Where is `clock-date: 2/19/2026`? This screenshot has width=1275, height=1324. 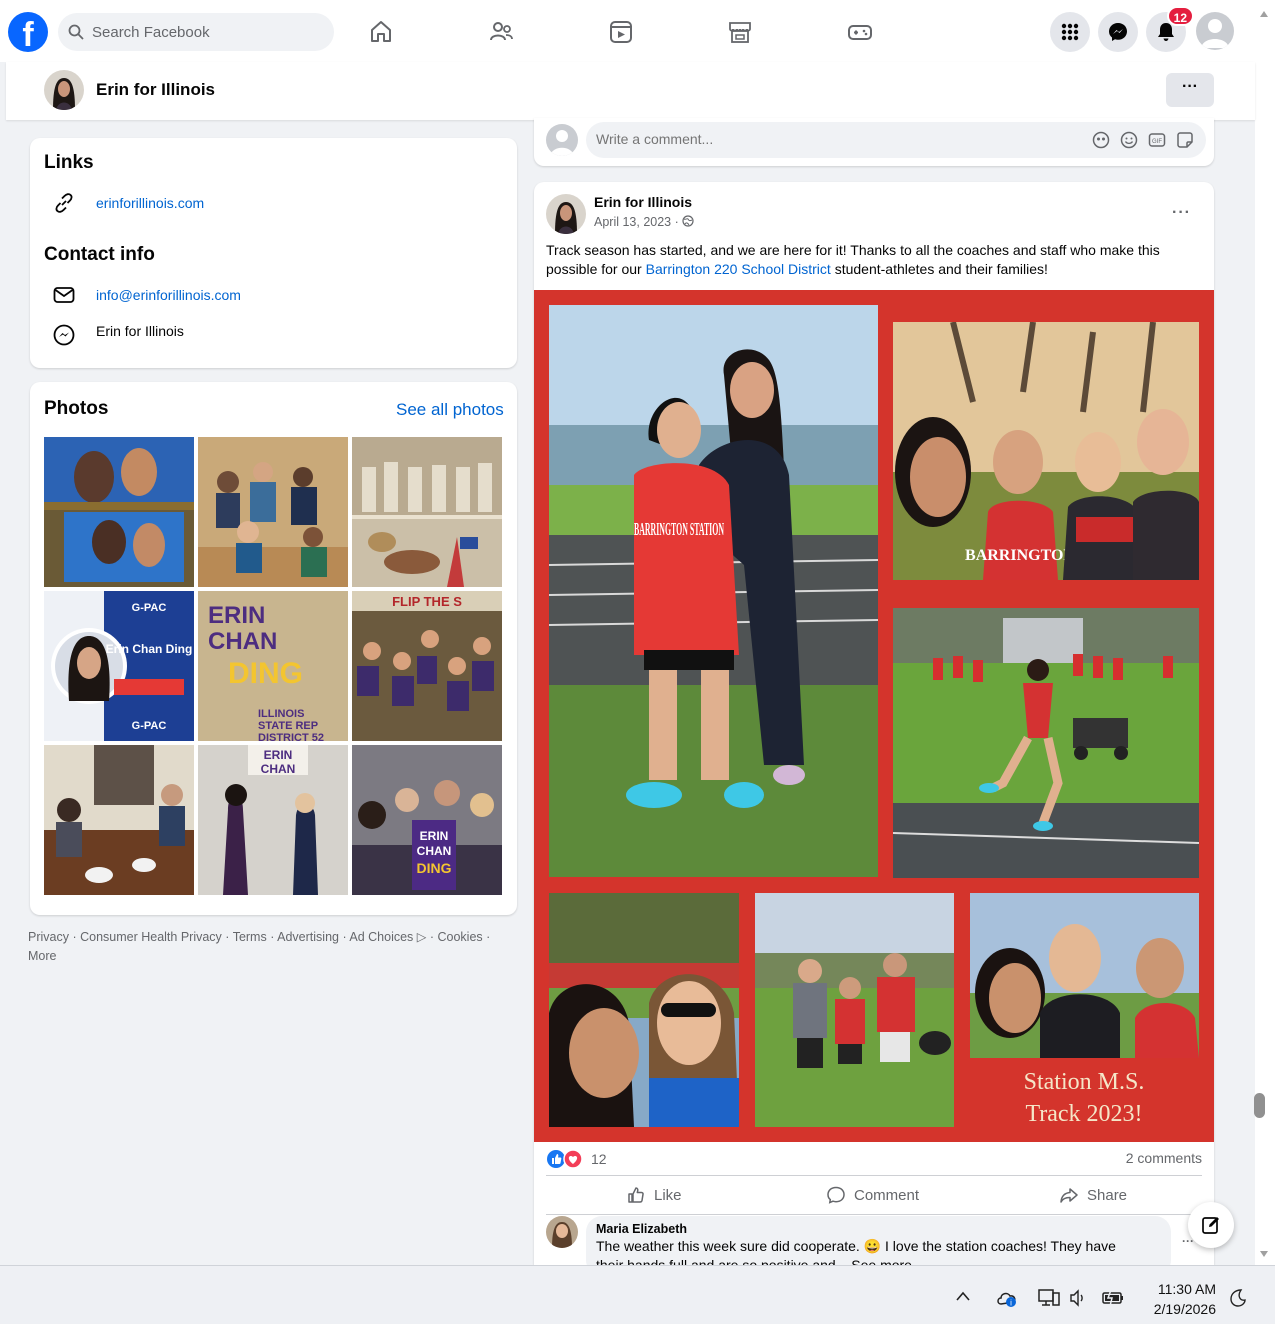 clock-date: 2/19/2026 is located at coordinates (1184, 1309).